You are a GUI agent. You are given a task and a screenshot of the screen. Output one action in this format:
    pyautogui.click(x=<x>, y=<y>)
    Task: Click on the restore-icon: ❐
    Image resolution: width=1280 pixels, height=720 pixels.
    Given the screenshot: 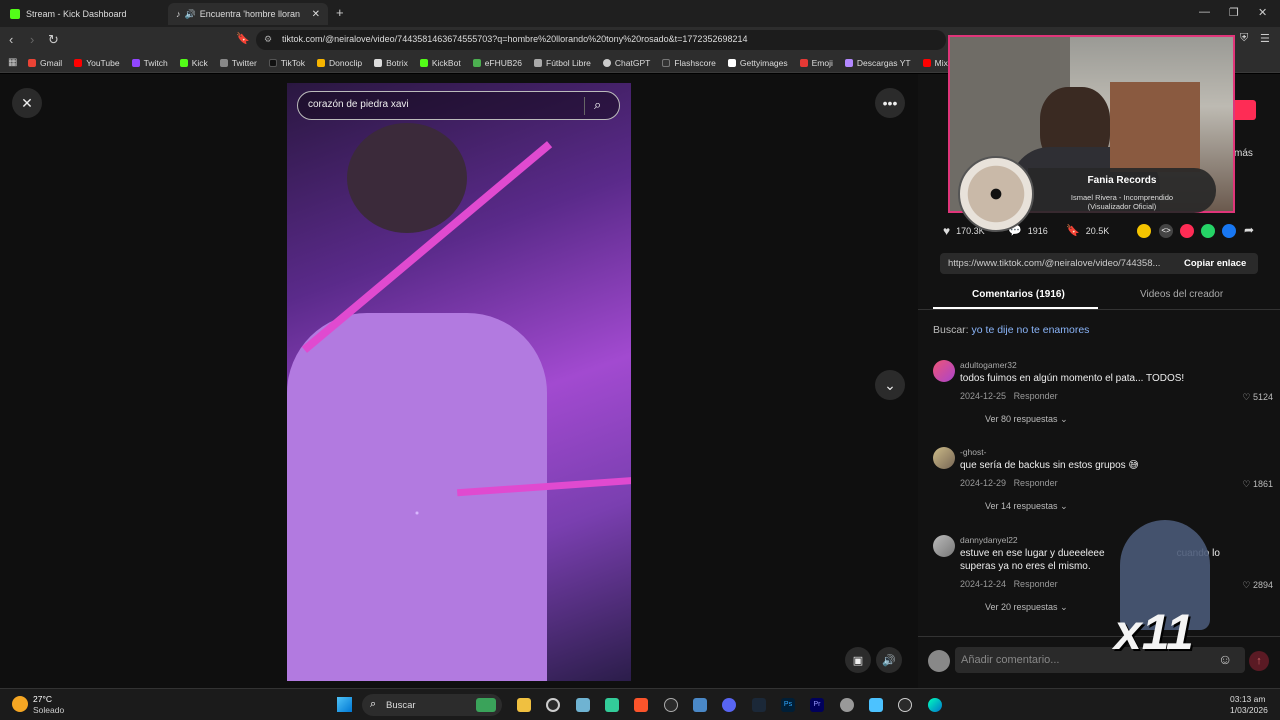 What is the action you would take?
    pyautogui.click(x=1234, y=12)
    